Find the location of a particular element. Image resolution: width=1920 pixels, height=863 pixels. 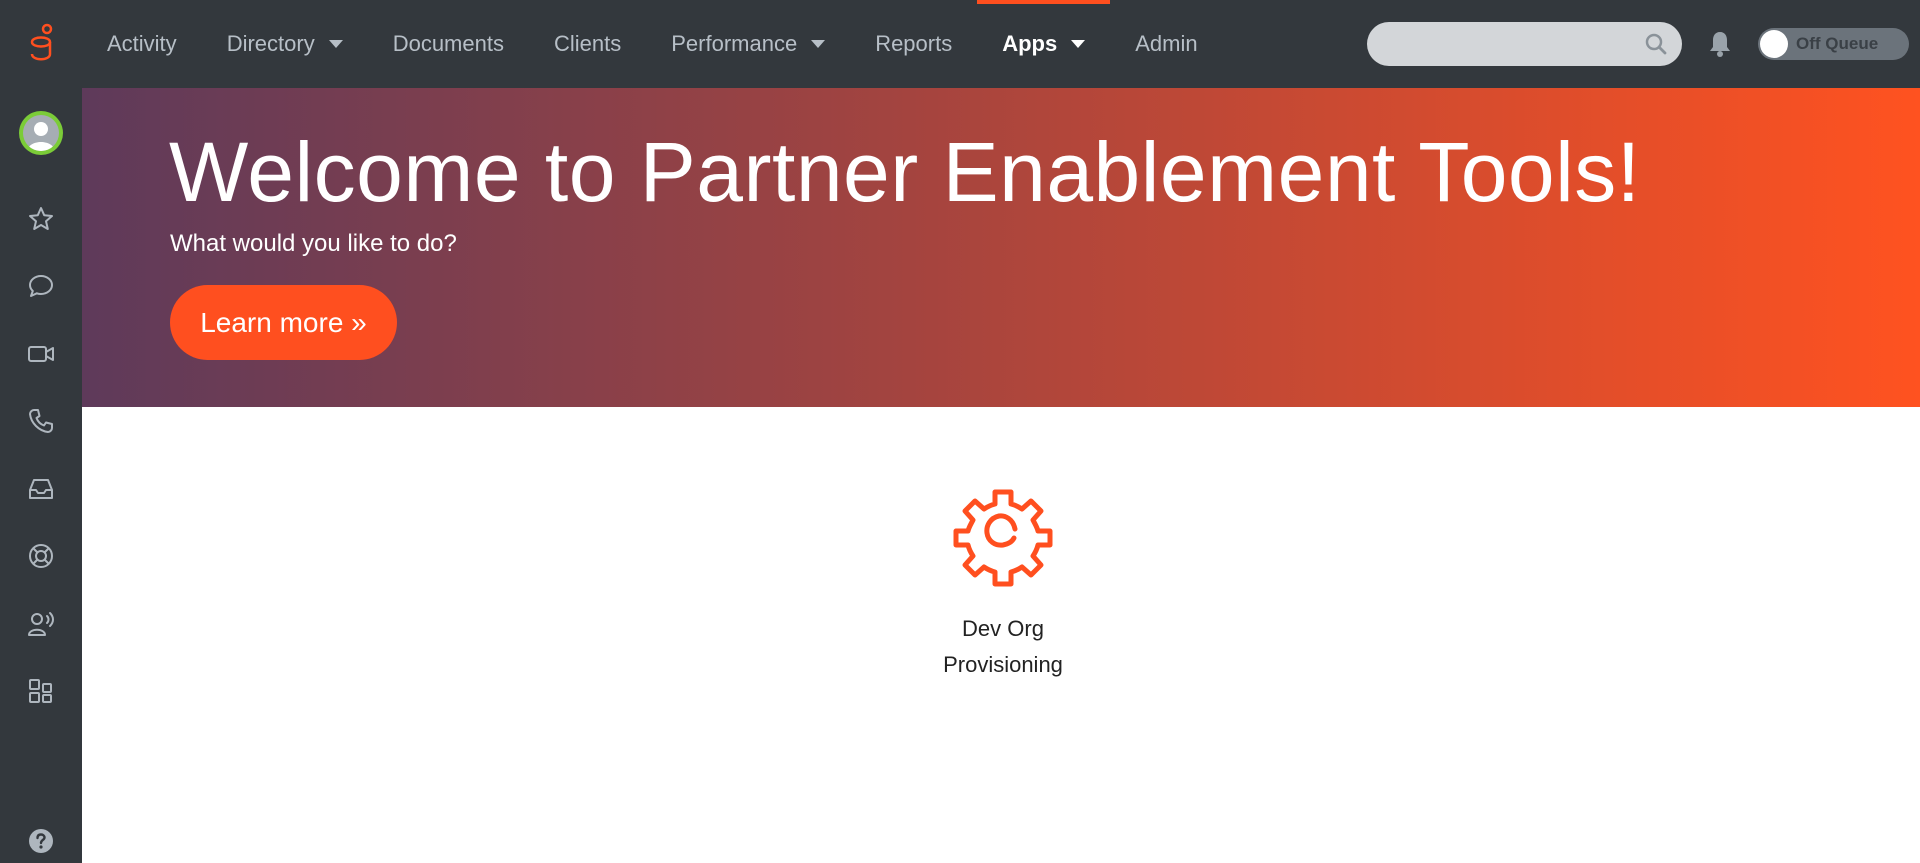

genesys-logo is located at coordinates (41, 44).